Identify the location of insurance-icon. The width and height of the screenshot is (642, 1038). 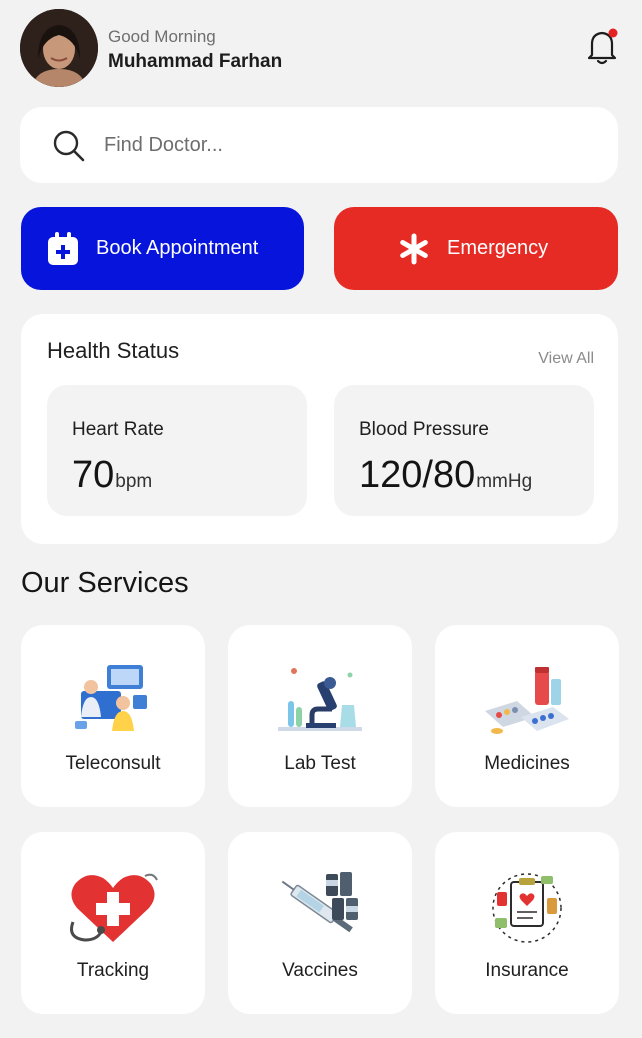
(527, 908).